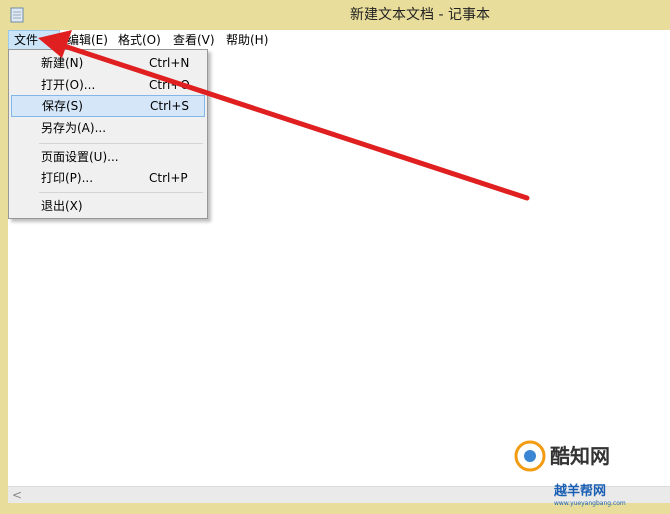 The width and height of the screenshot is (670, 514). What do you see at coordinates (87, 40) in the screenshot?
I see `menu-edit: 编辑(E)` at bounding box center [87, 40].